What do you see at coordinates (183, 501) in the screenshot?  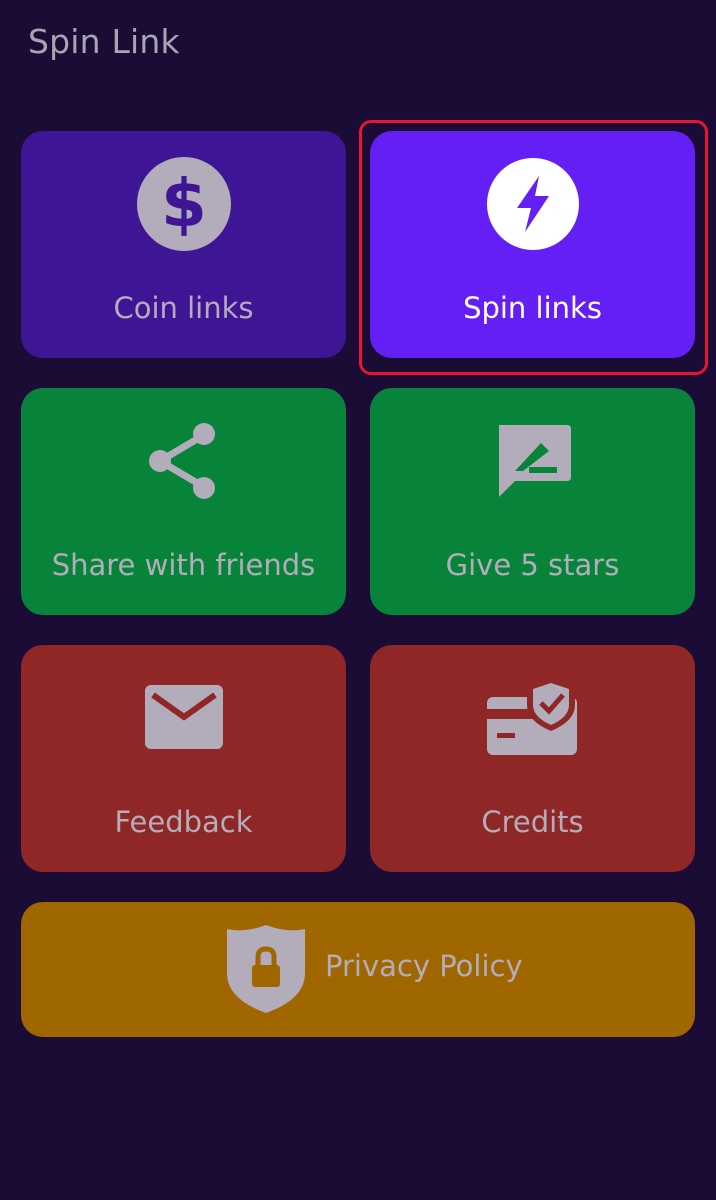 I see `share-with-friends-tile: Share with friends` at bounding box center [183, 501].